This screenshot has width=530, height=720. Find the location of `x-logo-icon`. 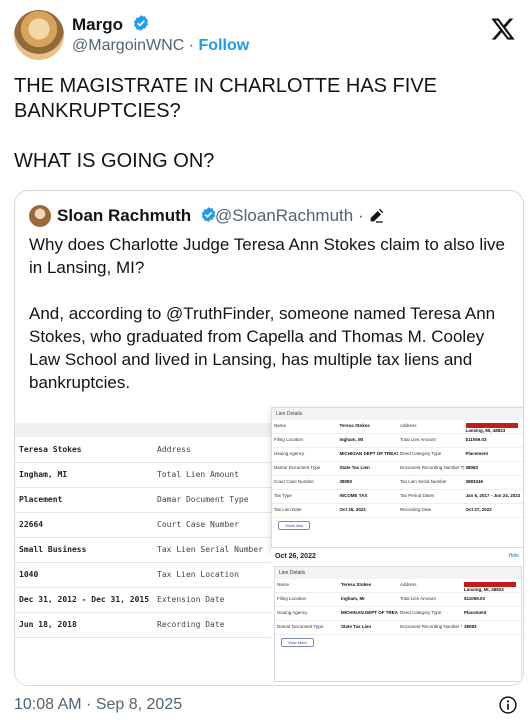

x-logo-icon is located at coordinates (503, 29).